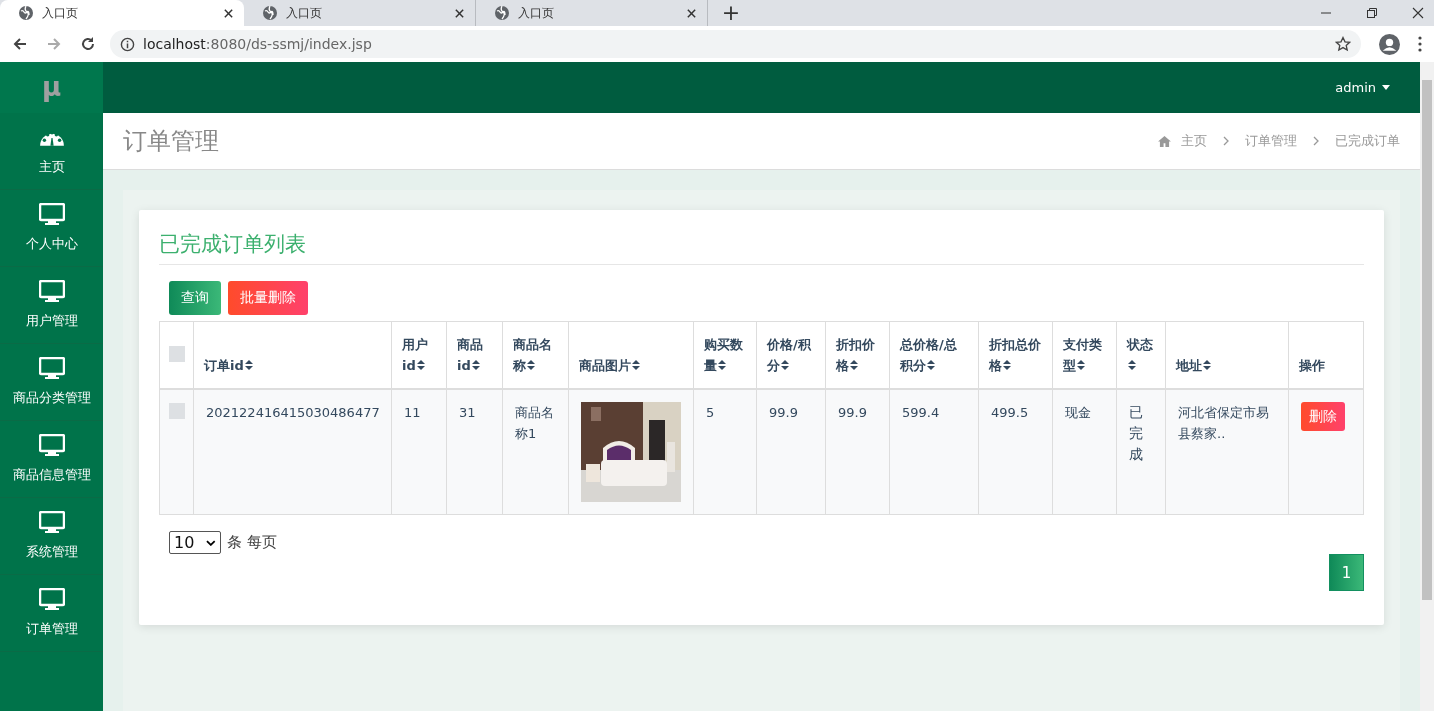  I want to click on page-title: 订单管理, so click(171, 141).